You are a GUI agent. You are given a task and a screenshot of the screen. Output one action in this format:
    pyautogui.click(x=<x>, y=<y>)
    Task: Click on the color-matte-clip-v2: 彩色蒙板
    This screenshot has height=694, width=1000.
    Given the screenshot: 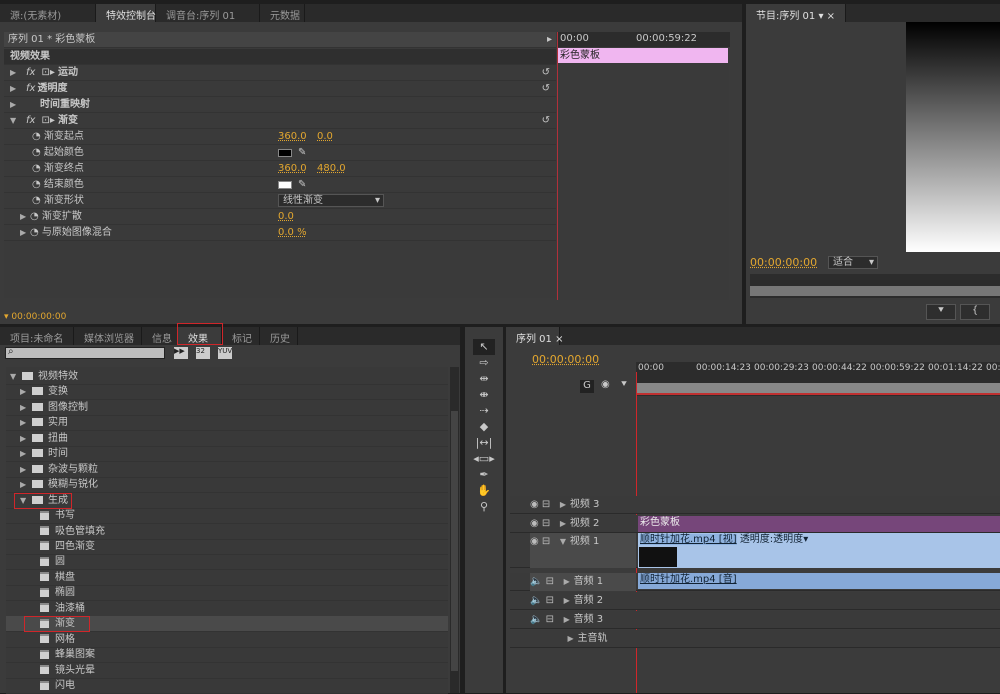 What is the action you would take?
    pyautogui.click(x=819, y=524)
    